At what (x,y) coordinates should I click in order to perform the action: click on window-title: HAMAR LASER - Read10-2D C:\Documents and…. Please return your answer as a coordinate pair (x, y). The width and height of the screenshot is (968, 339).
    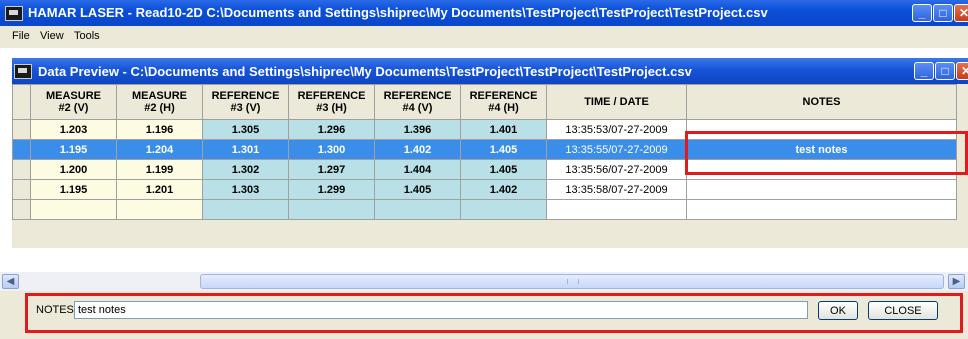
    Looking at the image, I should click on (398, 12).